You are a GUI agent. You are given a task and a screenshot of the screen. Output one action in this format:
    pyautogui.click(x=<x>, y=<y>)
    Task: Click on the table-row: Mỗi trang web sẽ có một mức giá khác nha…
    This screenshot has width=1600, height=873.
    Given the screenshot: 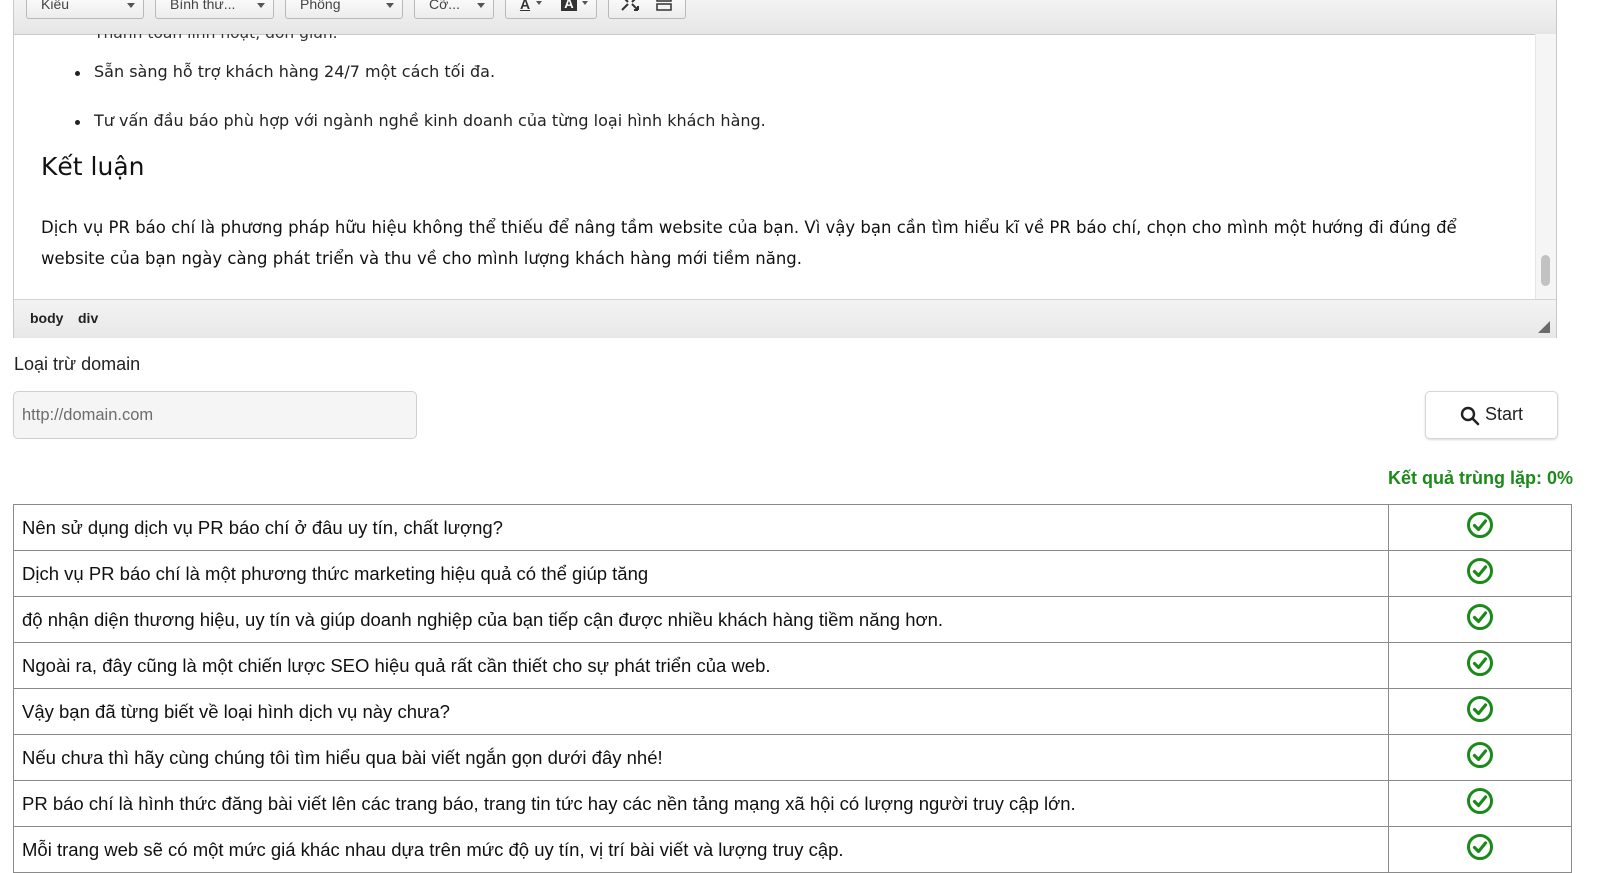 What is the action you would take?
    pyautogui.click(x=792, y=849)
    